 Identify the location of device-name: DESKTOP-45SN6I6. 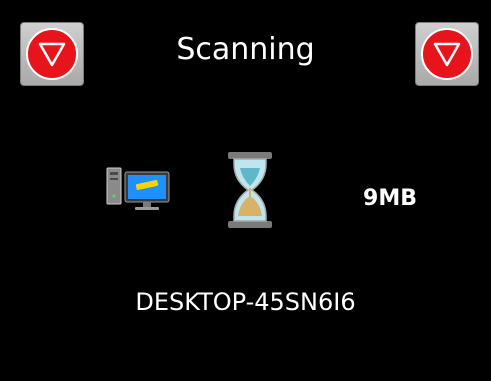
(245, 302).